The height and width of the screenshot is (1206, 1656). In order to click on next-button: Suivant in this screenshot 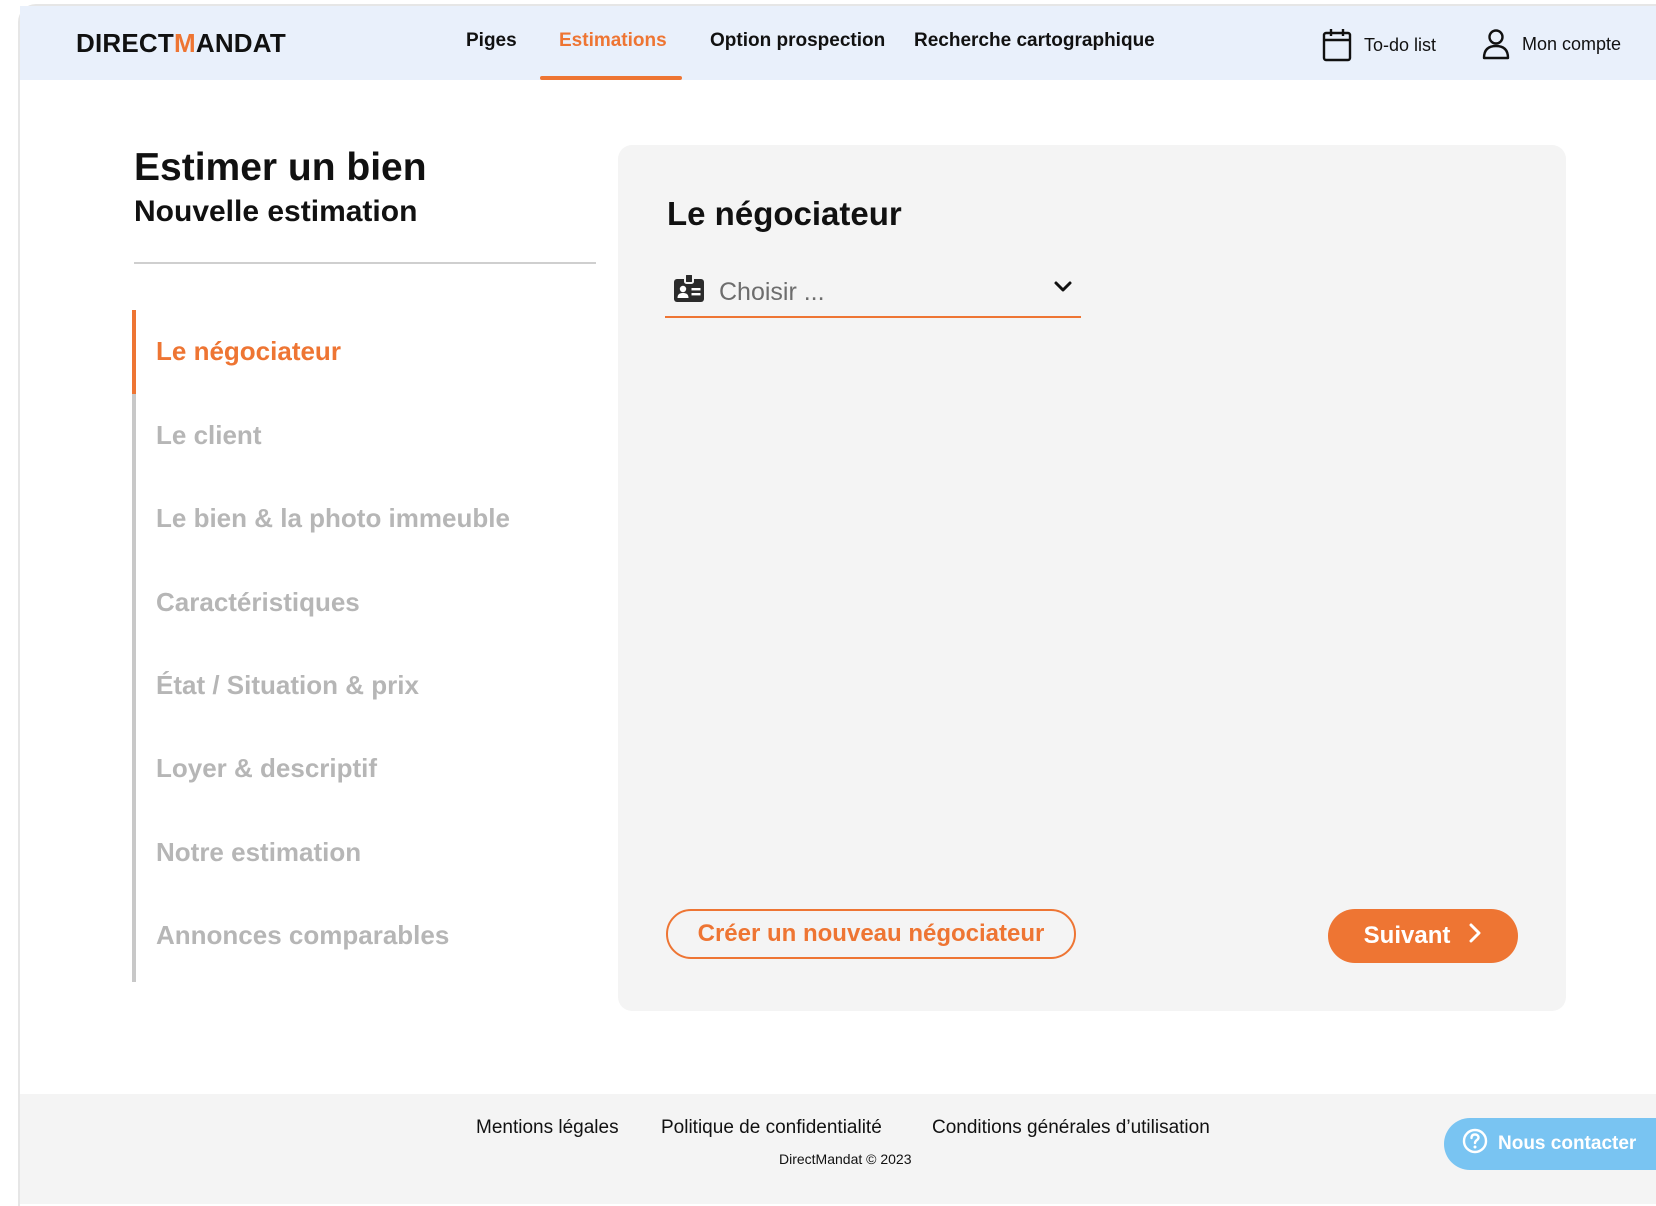, I will do `click(1423, 936)`.